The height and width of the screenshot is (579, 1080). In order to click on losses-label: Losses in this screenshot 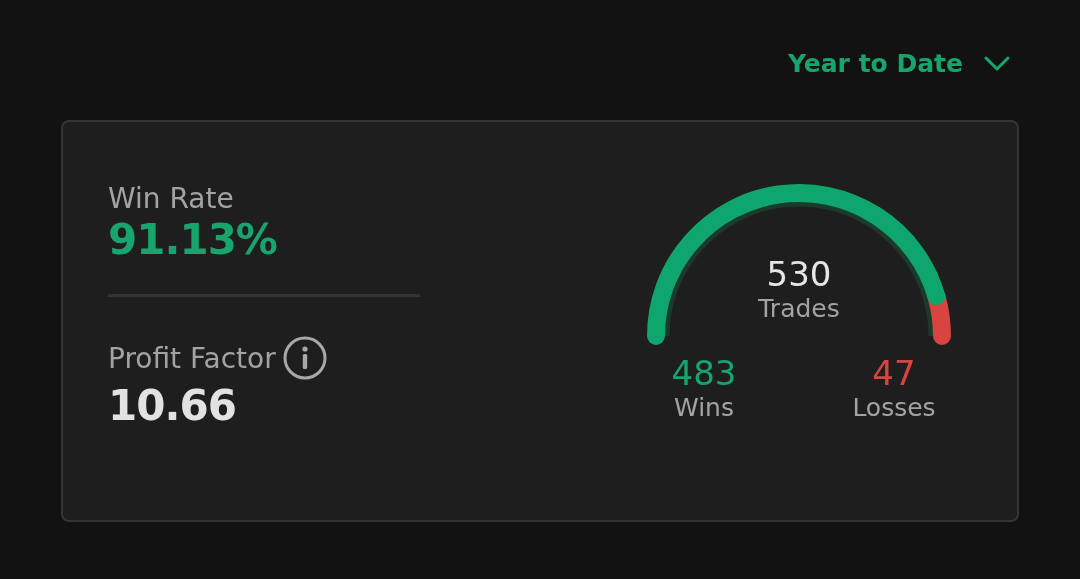, I will do `click(894, 407)`.